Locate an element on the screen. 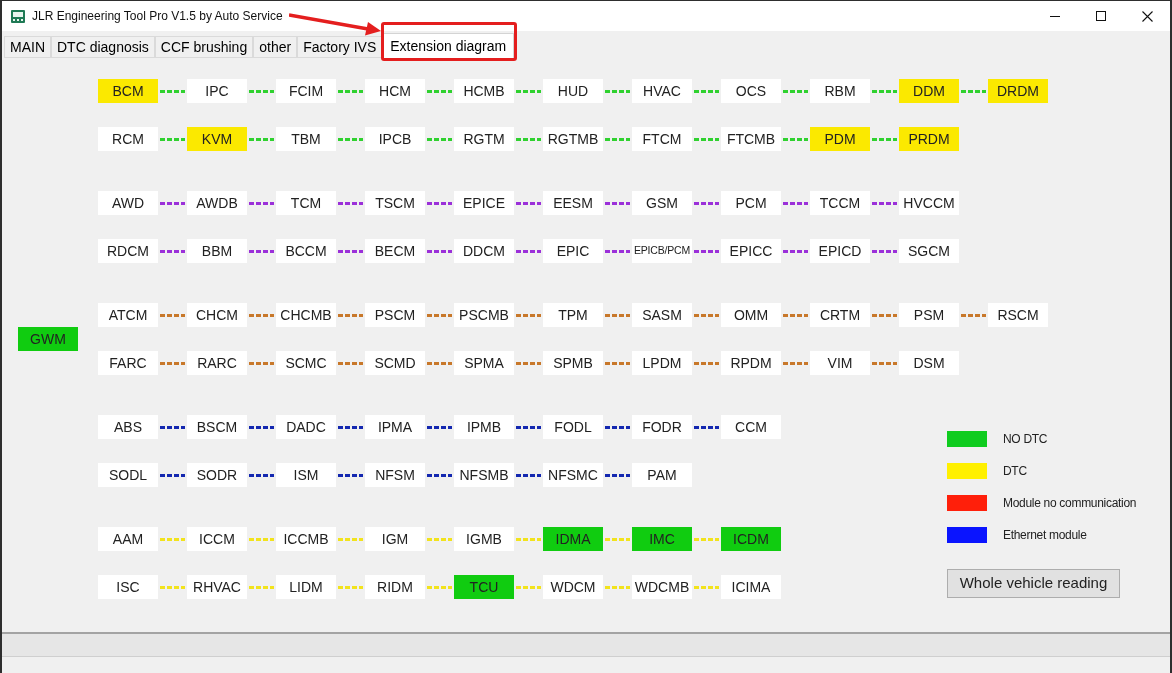 This screenshot has width=1172, height=673. module-node: IMC is located at coordinates (662, 539).